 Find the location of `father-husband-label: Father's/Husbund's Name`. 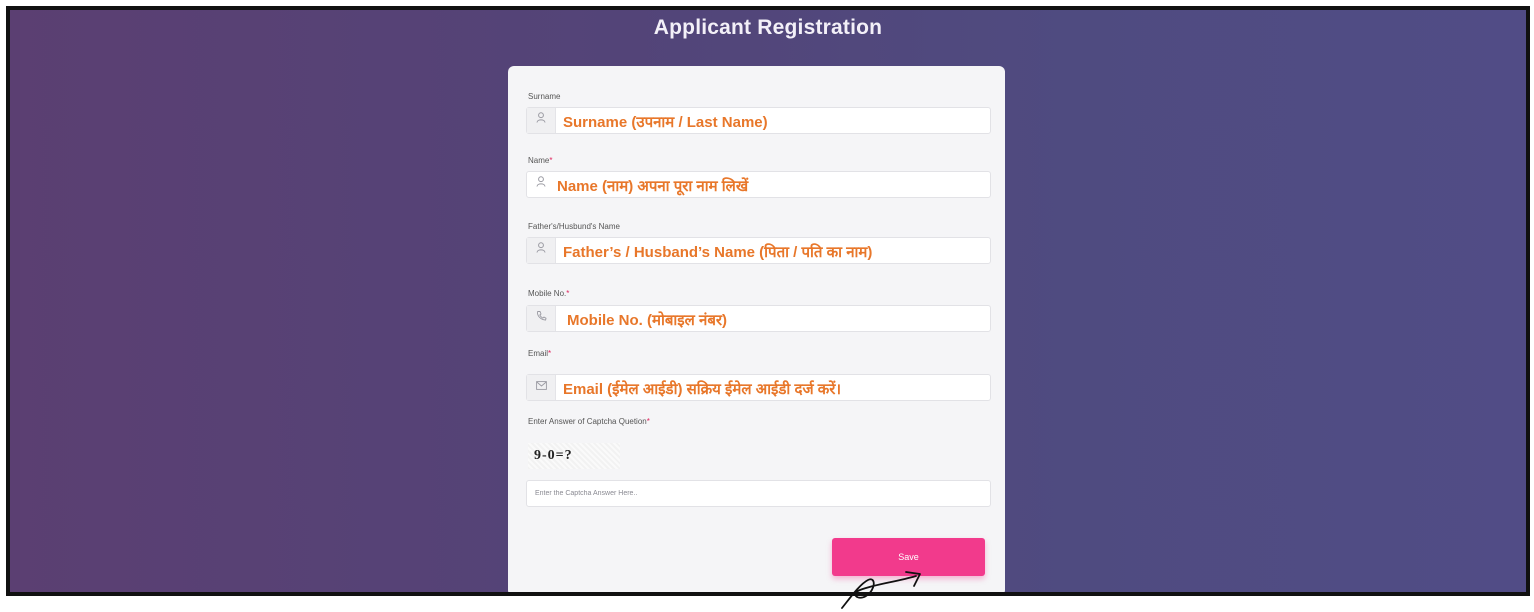

father-husband-label: Father's/Husbund's Name is located at coordinates (574, 226).